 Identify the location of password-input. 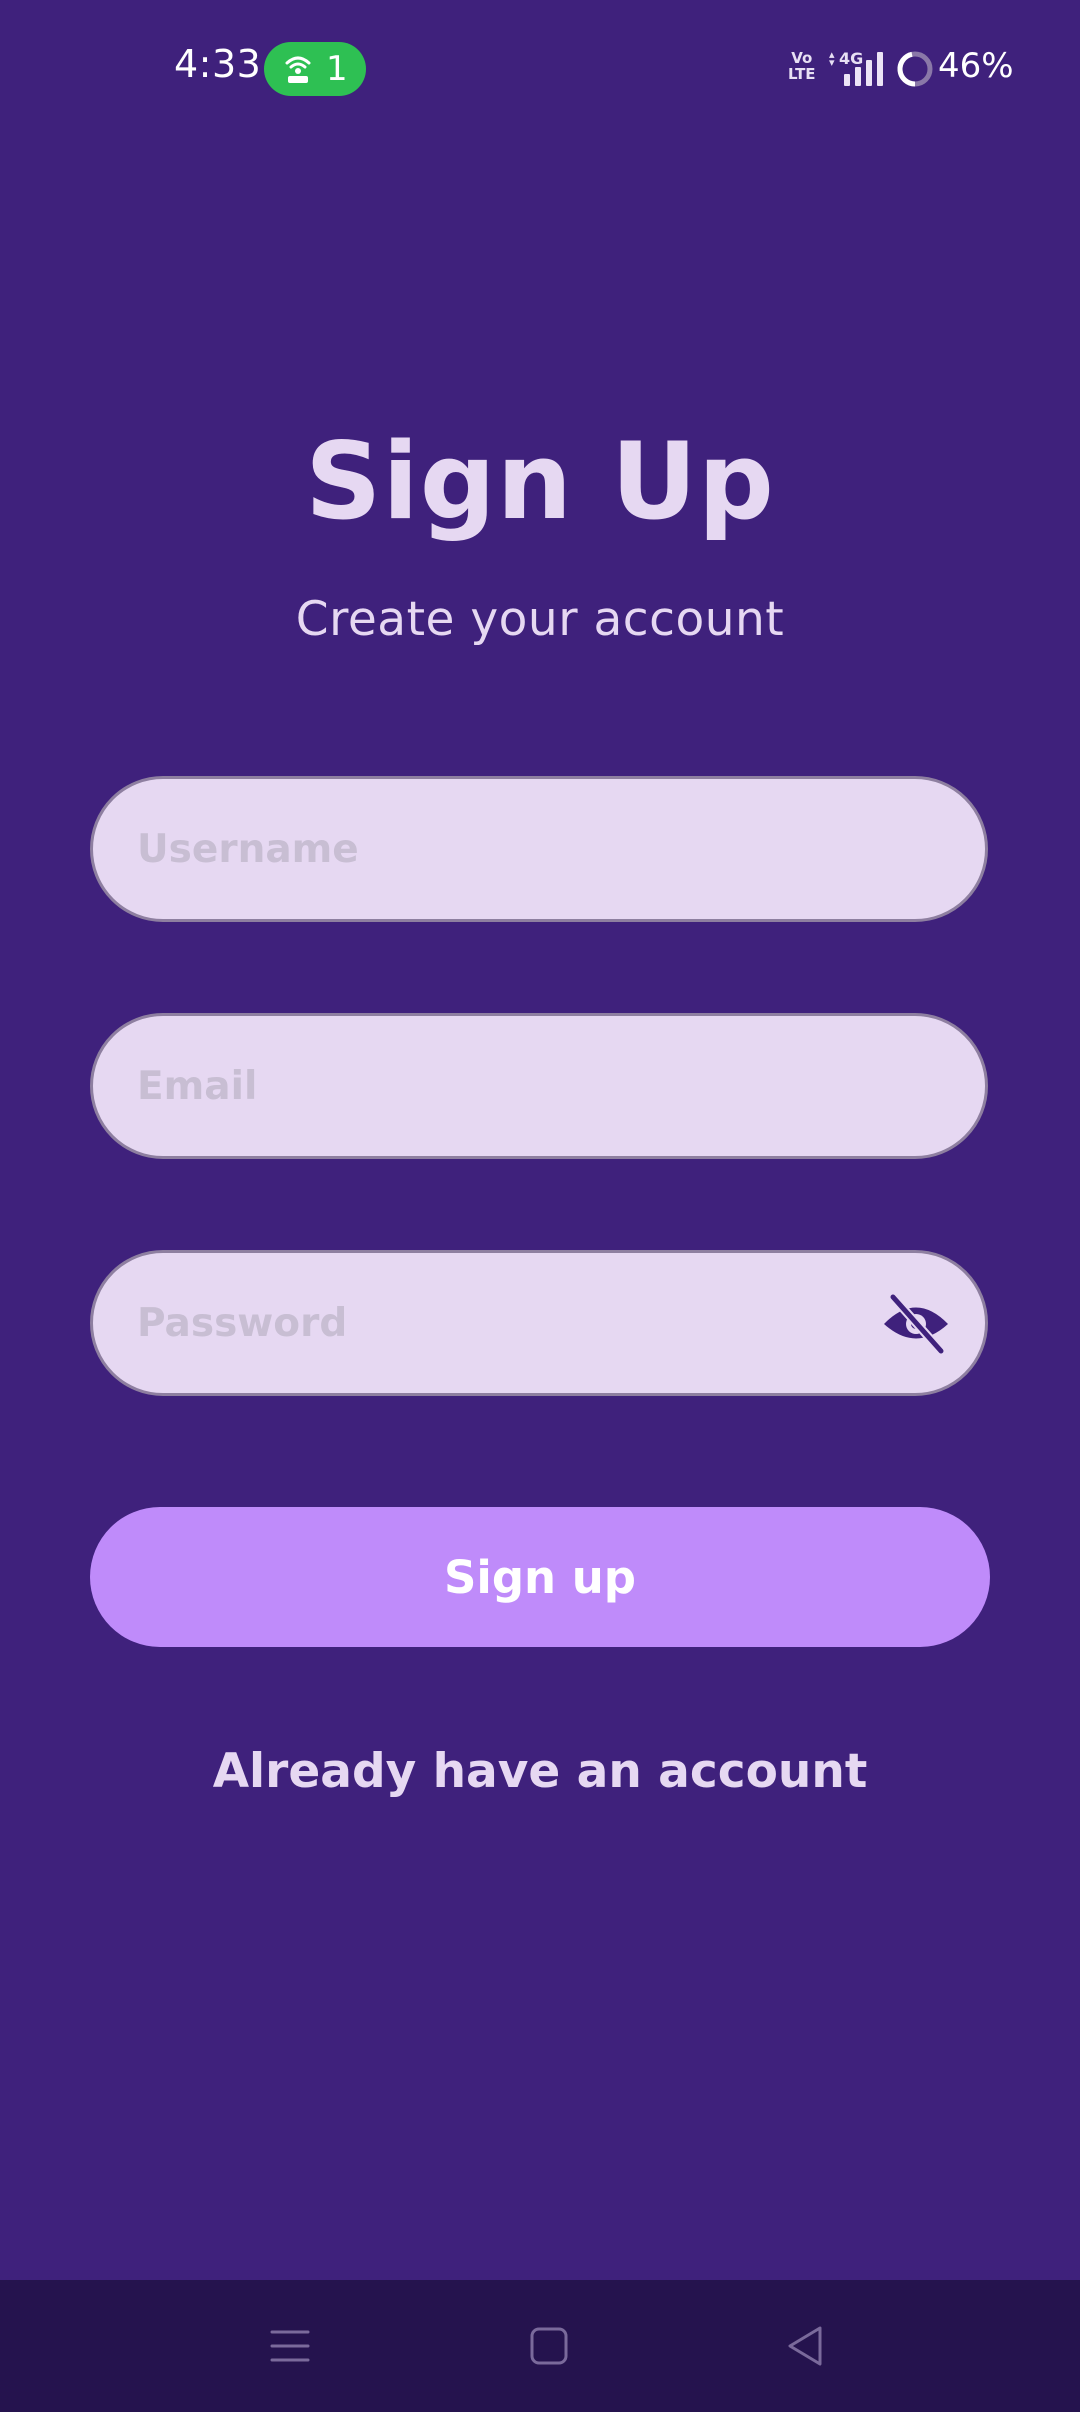
(517, 1323).